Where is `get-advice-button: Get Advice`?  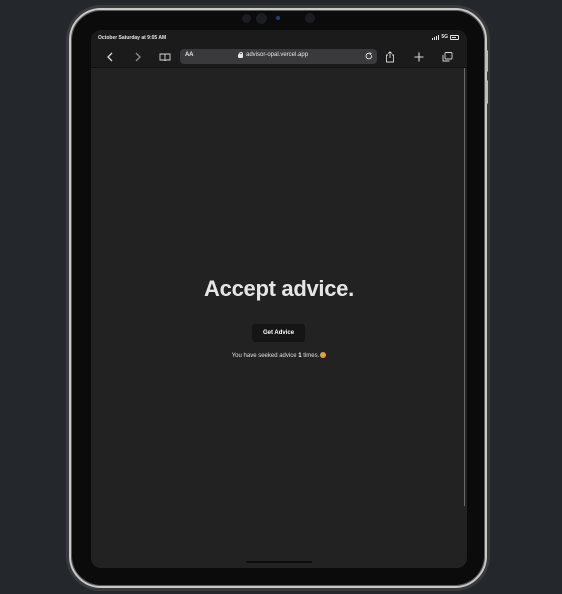
get-advice-button: Get Advice is located at coordinates (278, 333).